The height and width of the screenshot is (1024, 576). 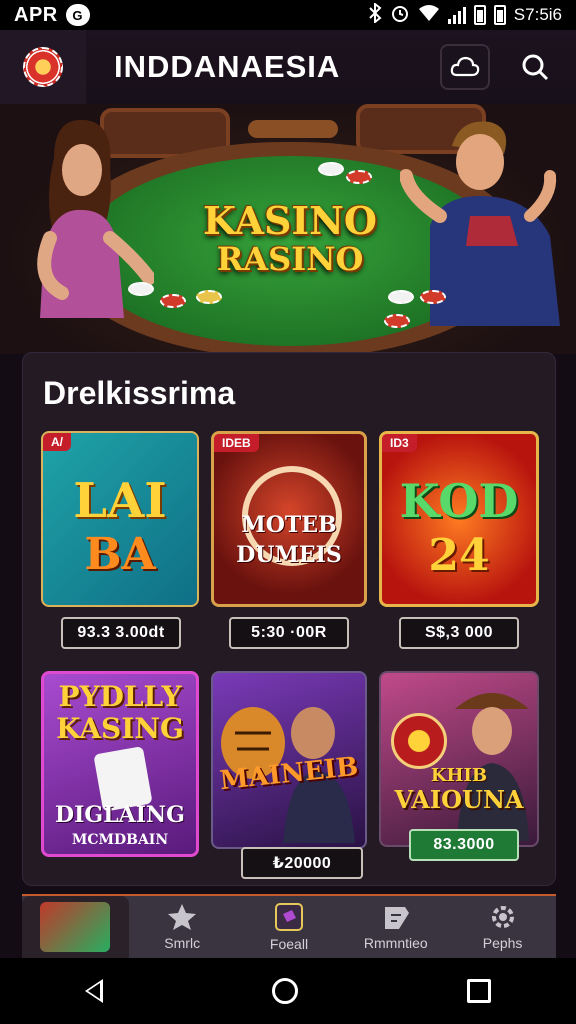 I want to click on game-price: 83.3000, so click(x=464, y=845).